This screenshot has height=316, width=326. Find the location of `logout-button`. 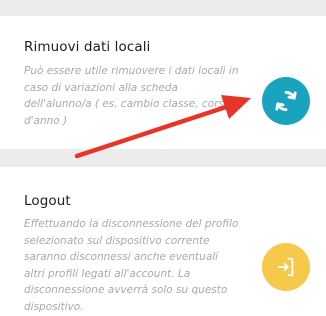

logout-button is located at coordinates (286, 267).